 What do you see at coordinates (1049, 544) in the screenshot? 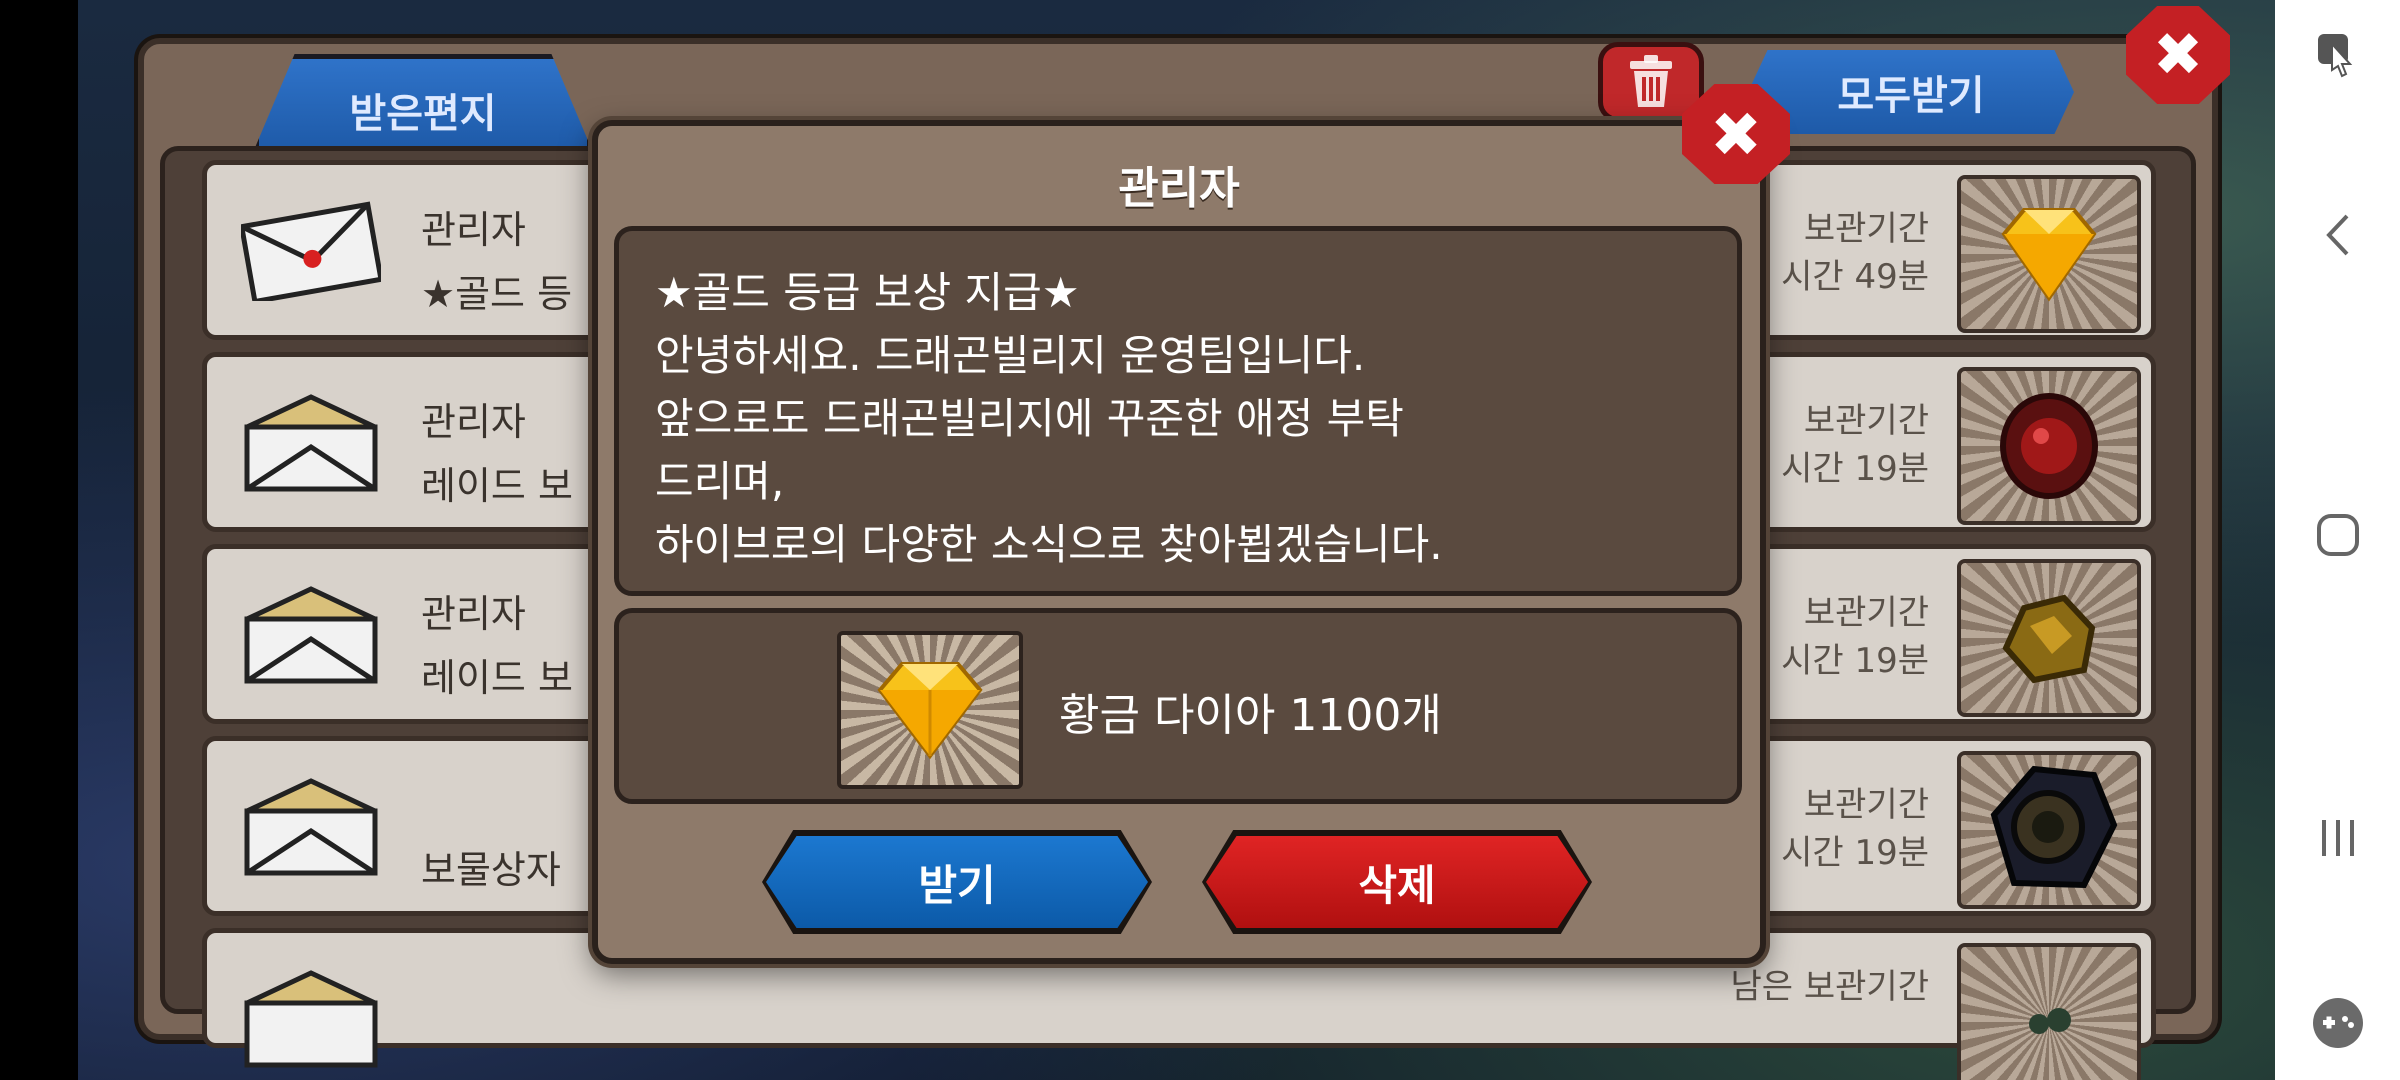
I see `message-line: 하이브로의 다양한 소식으로 찾아뵙겠습니다.` at bounding box center [1049, 544].